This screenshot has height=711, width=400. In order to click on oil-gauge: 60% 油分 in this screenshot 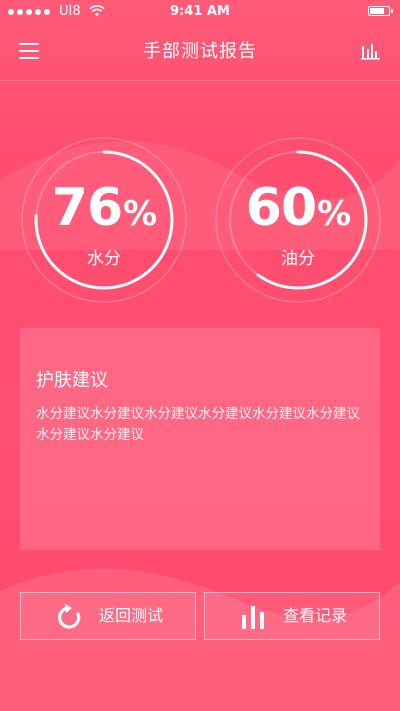, I will do `click(298, 220)`.